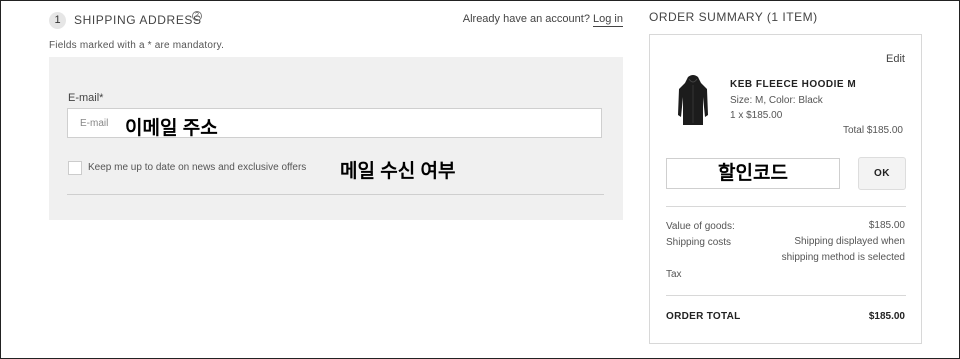 This screenshot has width=960, height=359. Describe the element at coordinates (886, 316) in the screenshot. I see `order-total-value: $185.00` at that location.